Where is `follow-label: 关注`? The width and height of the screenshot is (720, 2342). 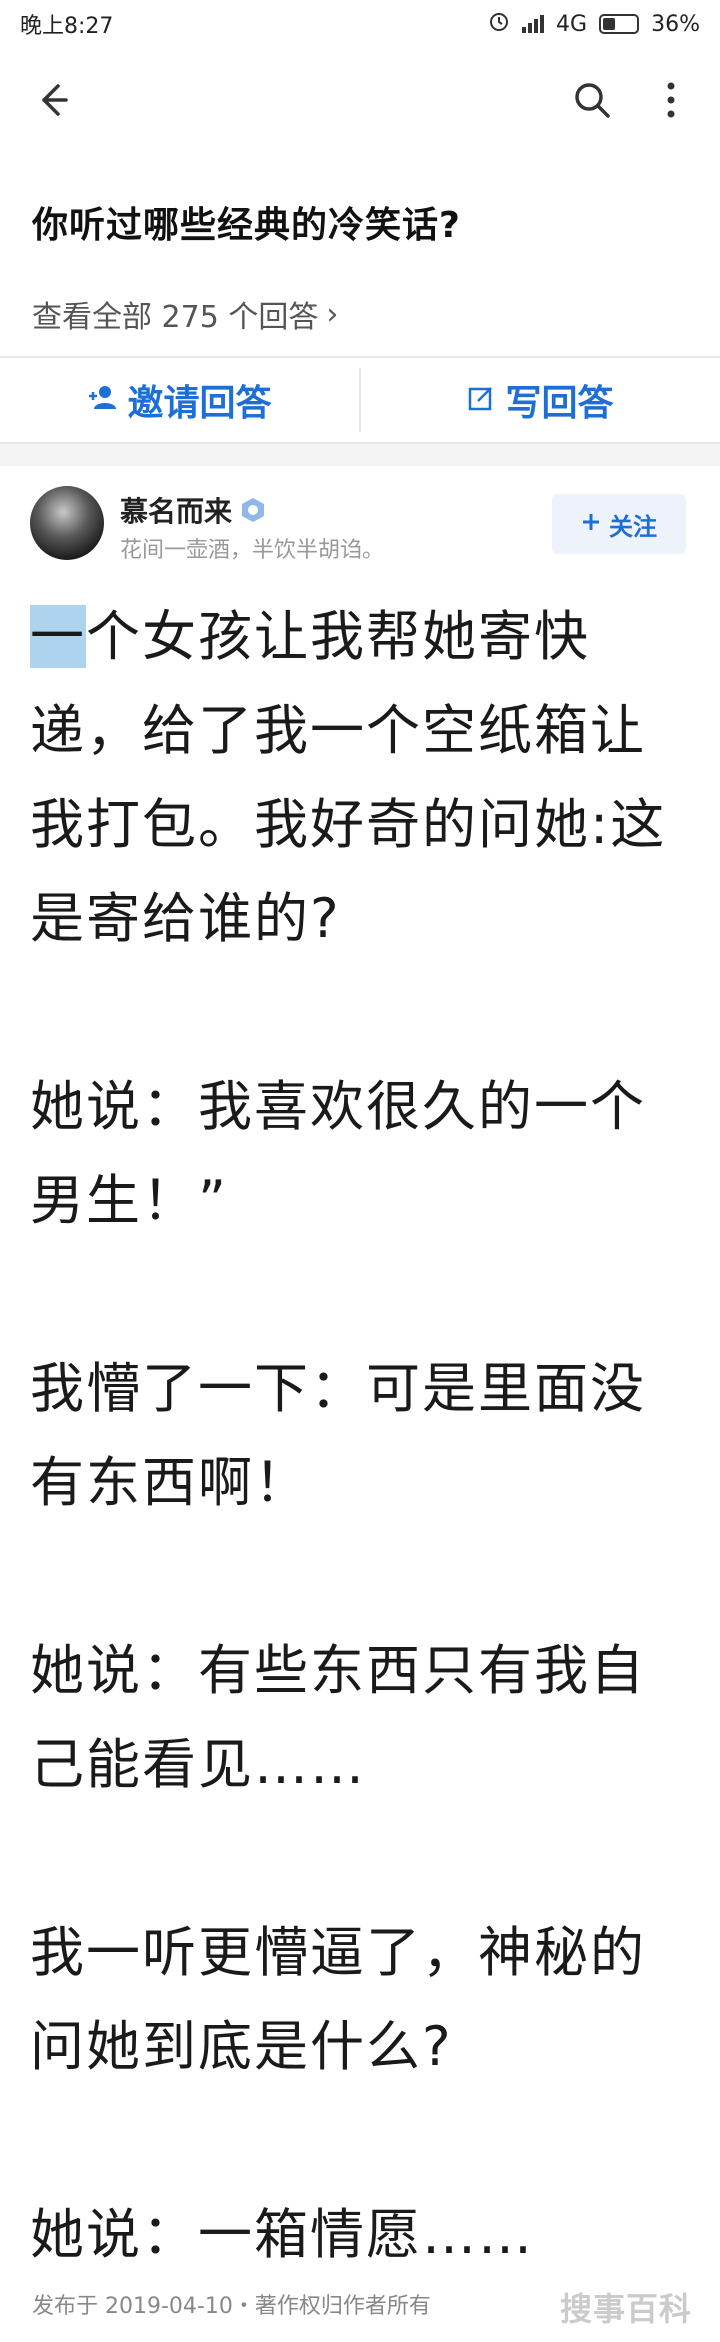
follow-label: 关注 is located at coordinates (633, 526).